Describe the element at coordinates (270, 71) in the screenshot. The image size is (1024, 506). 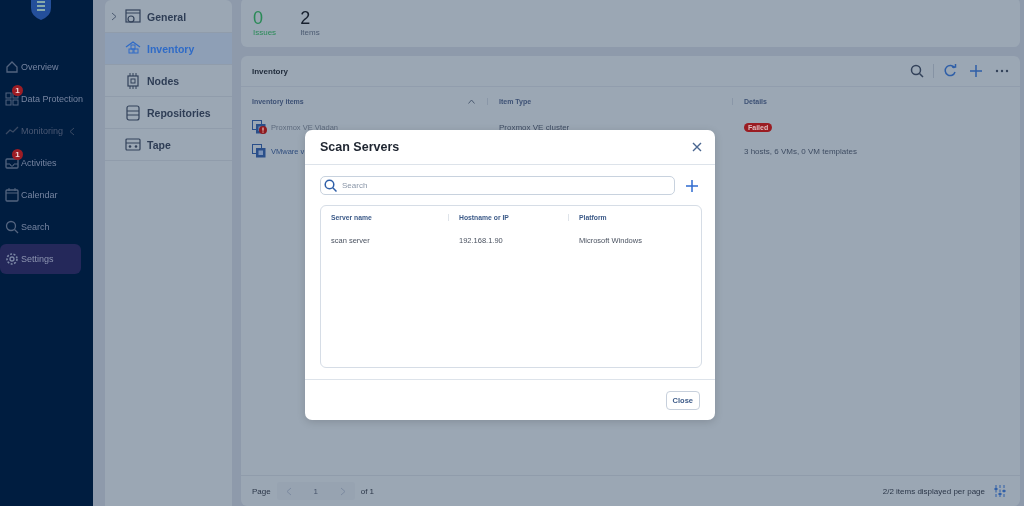
I see `card-title: Inventory` at that location.